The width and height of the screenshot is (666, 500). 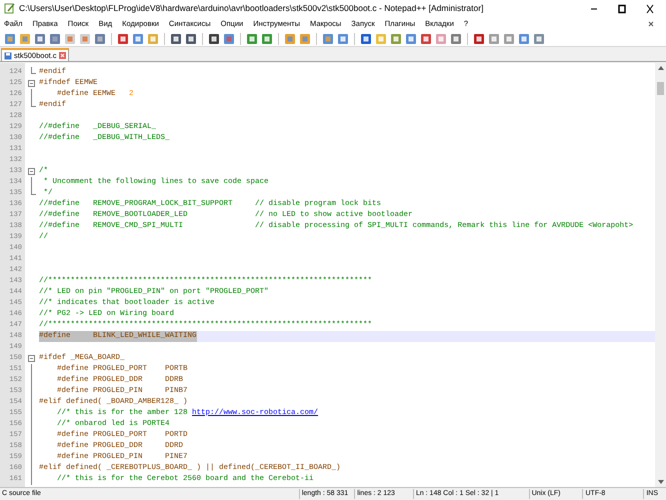 What do you see at coordinates (660, 275) in the screenshot?
I see `scrollbar` at bounding box center [660, 275].